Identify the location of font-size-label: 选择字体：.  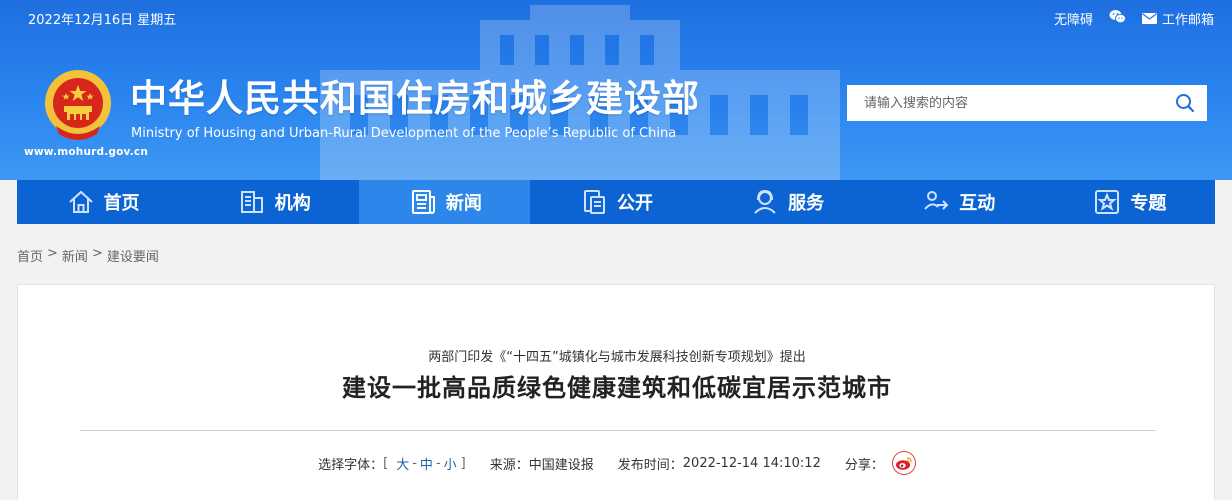
(351, 465).